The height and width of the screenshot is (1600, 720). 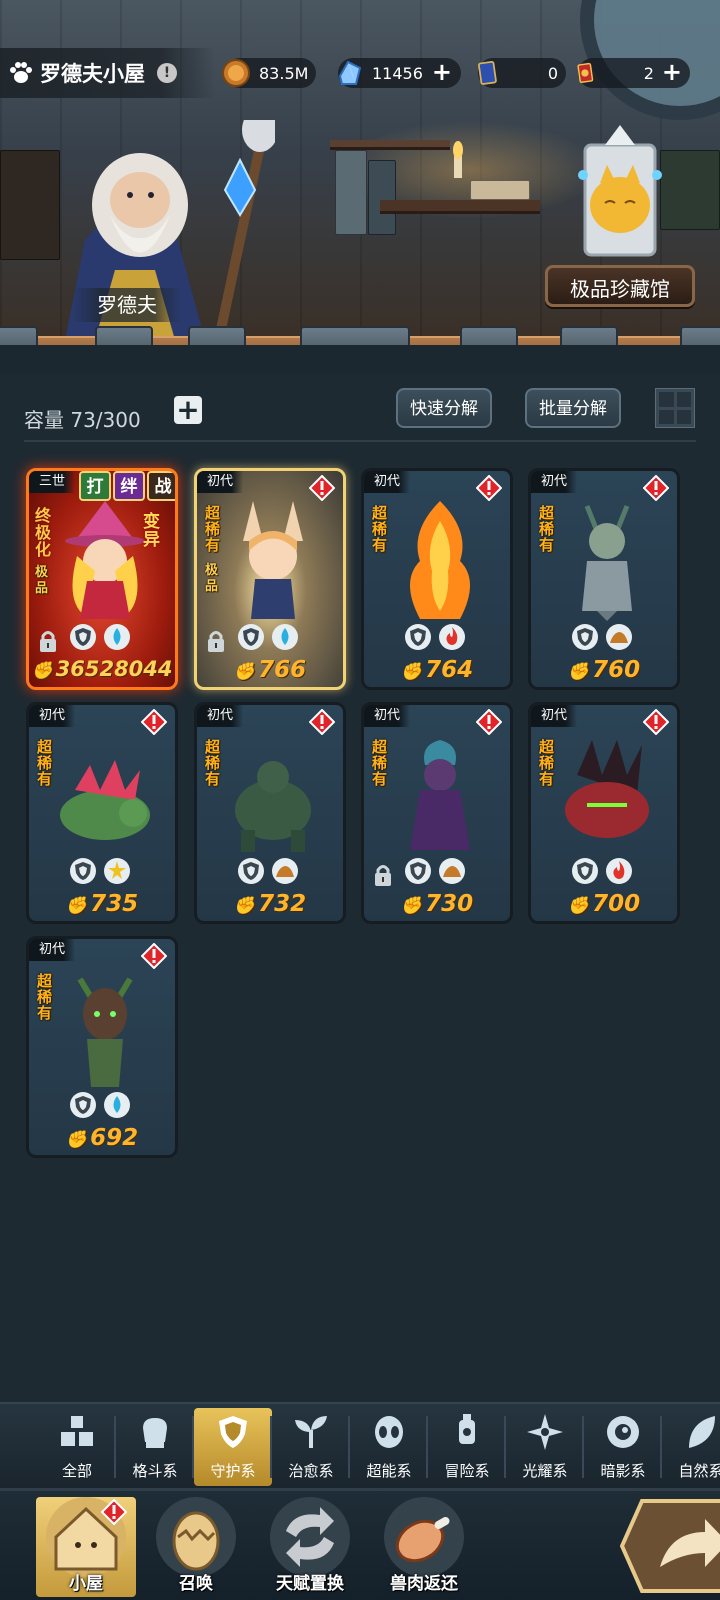 I want to click on power-value: 732, so click(x=282, y=904).